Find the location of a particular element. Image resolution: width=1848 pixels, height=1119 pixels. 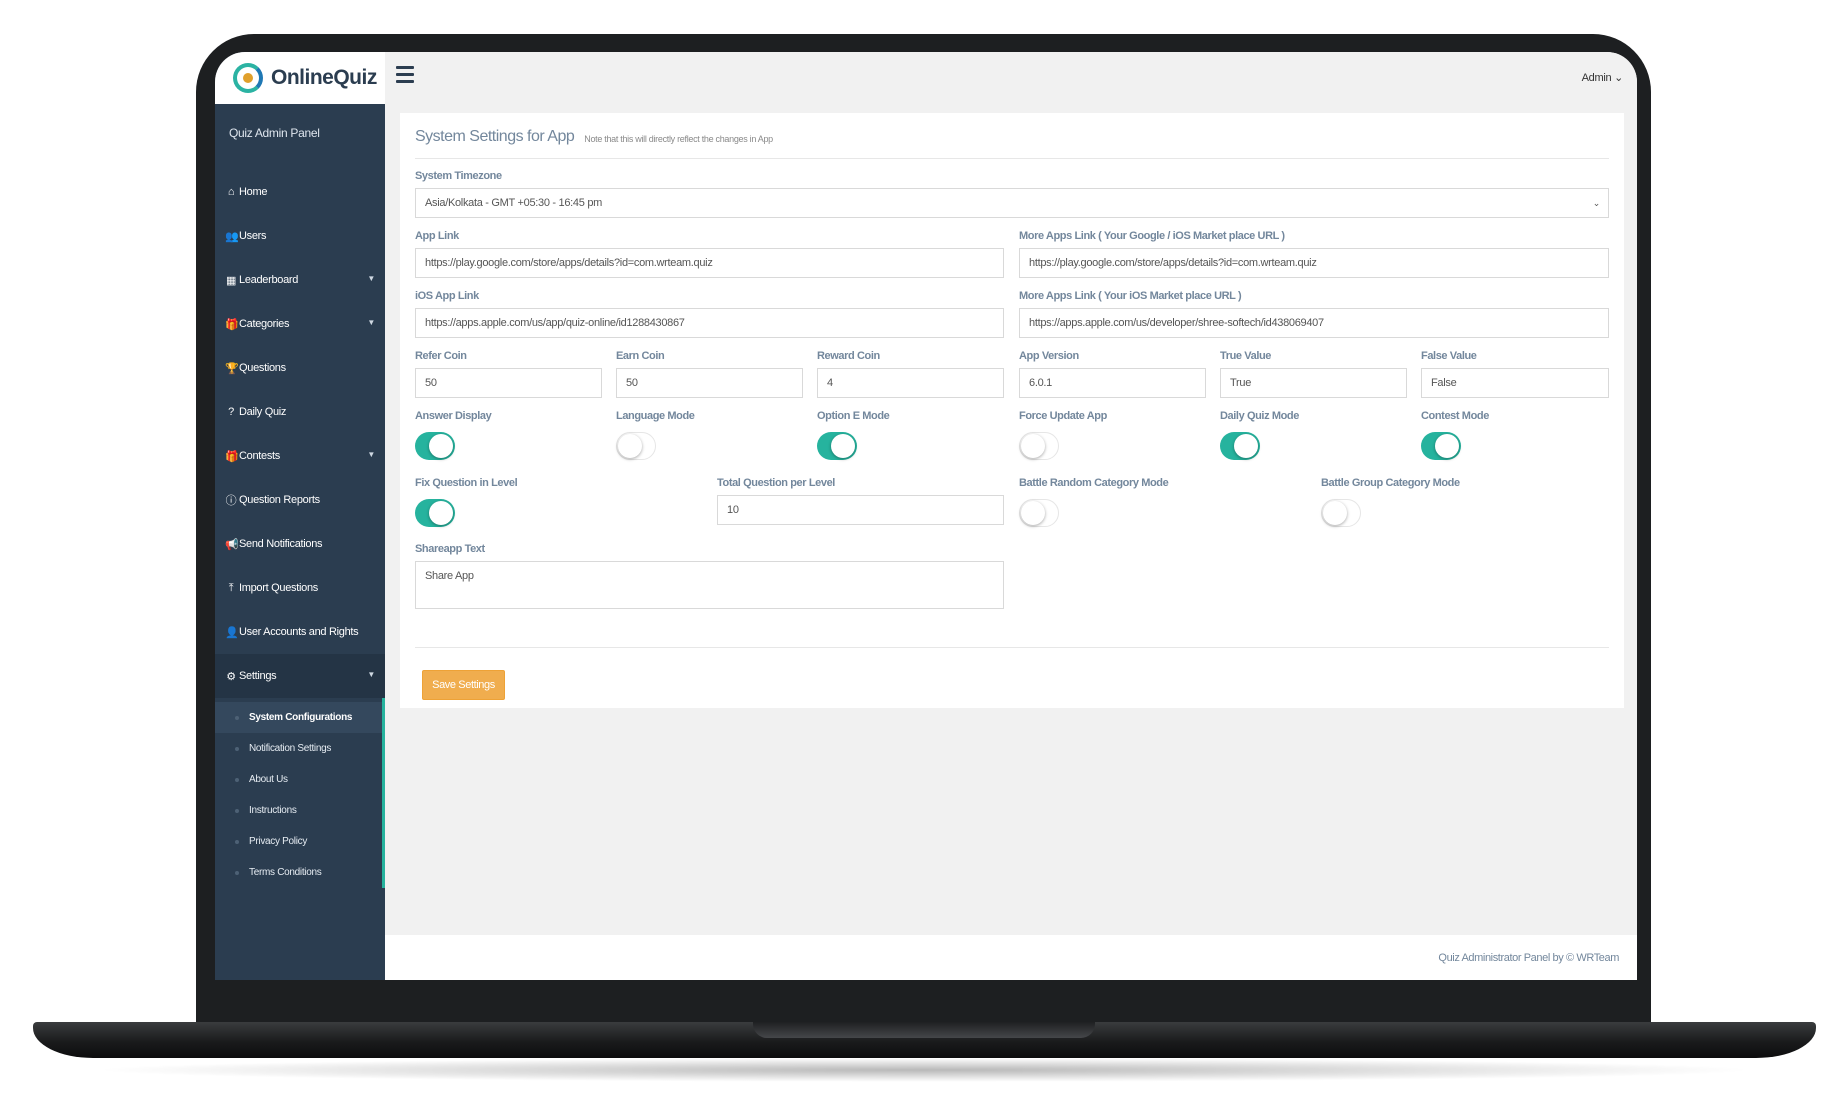

battle-random-category-mode-toggle is located at coordinates (1039, 513).